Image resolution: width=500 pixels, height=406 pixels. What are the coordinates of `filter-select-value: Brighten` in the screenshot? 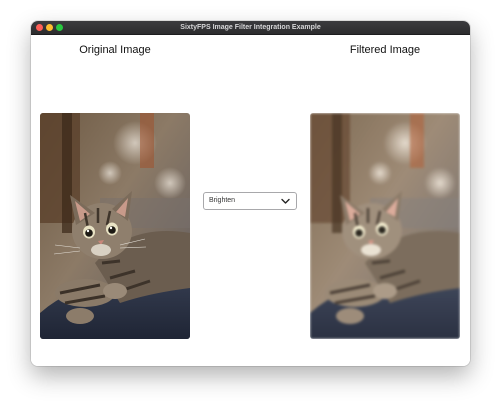 It's located at (222, 200).